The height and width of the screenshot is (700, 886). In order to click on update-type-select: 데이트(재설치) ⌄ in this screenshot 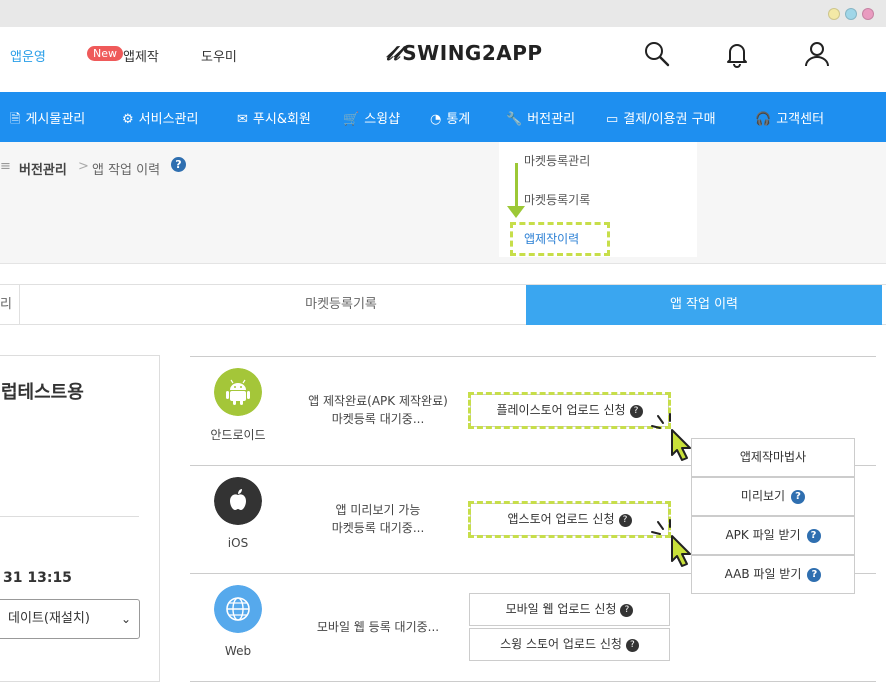, I will do `click(70, 619)`.